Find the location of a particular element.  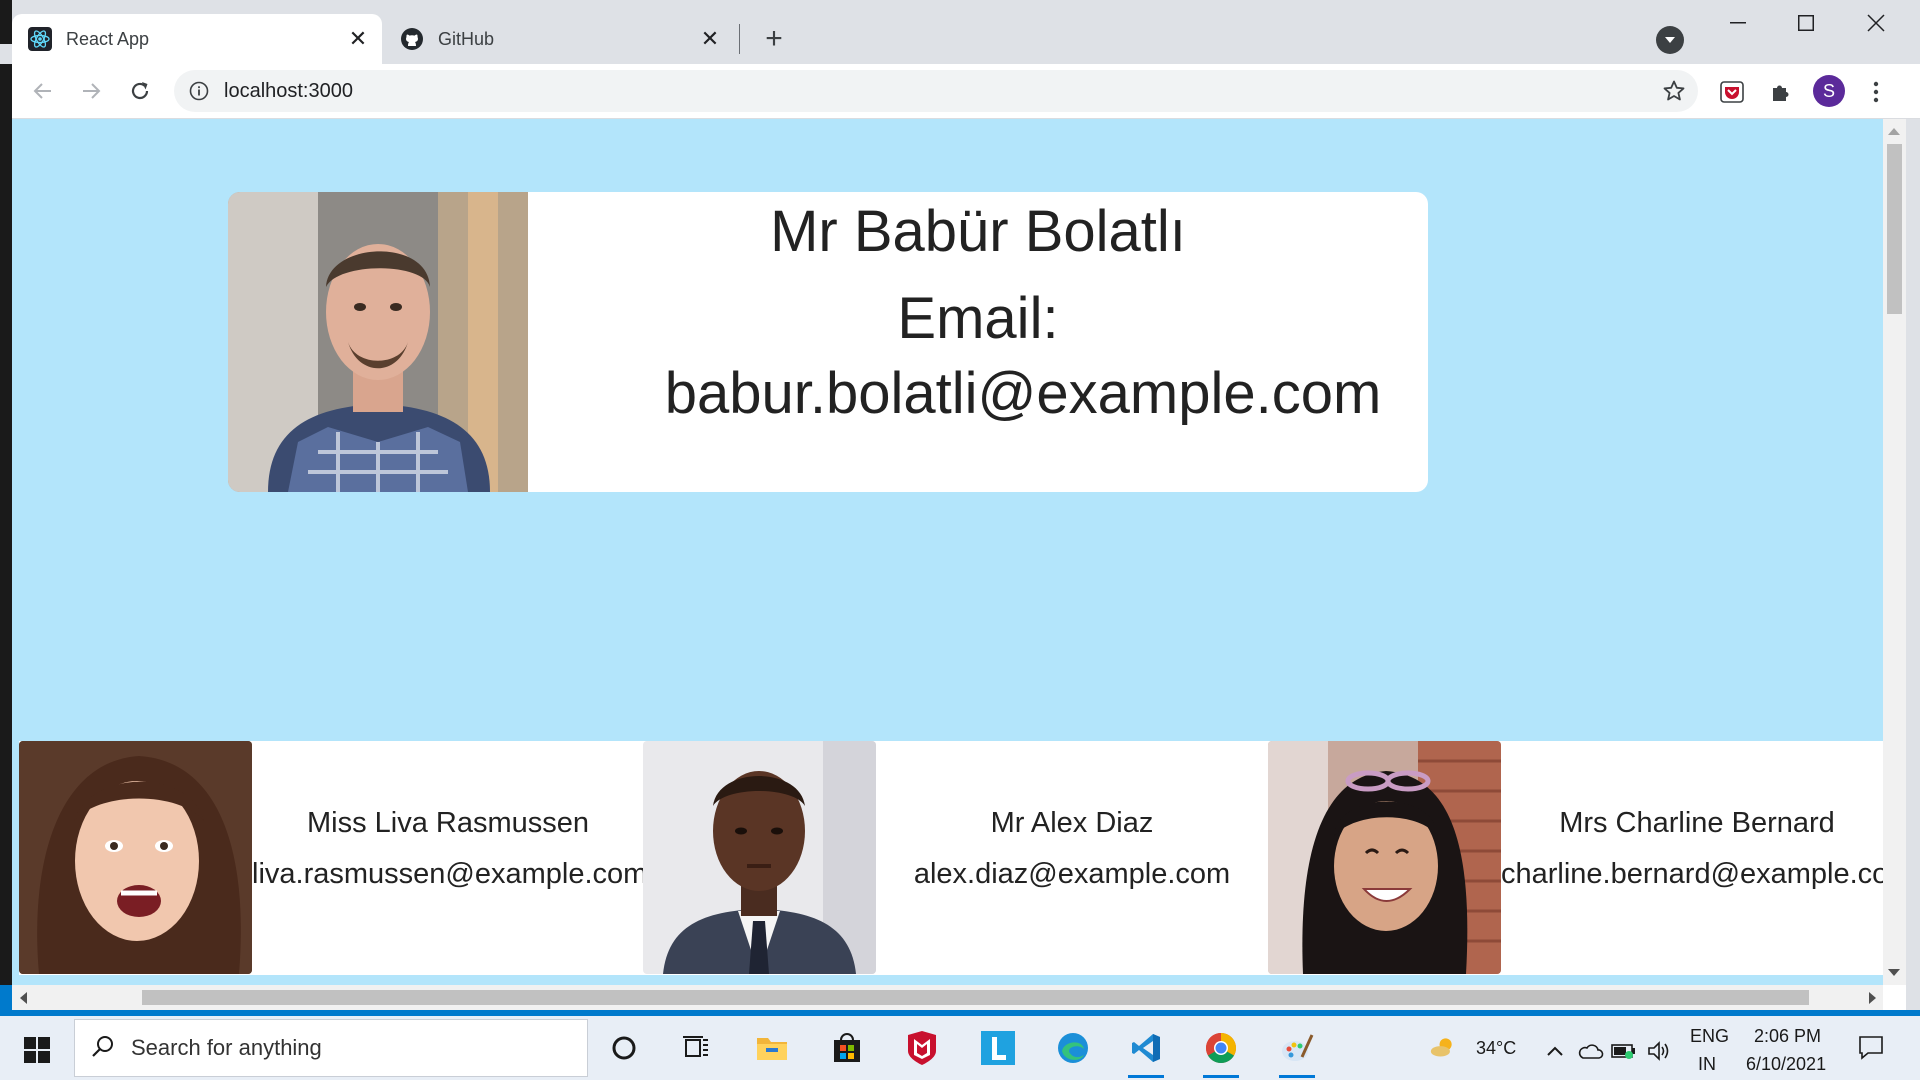

user-name: Mrs Charline Bernard is located at coordinates (1697, 823).